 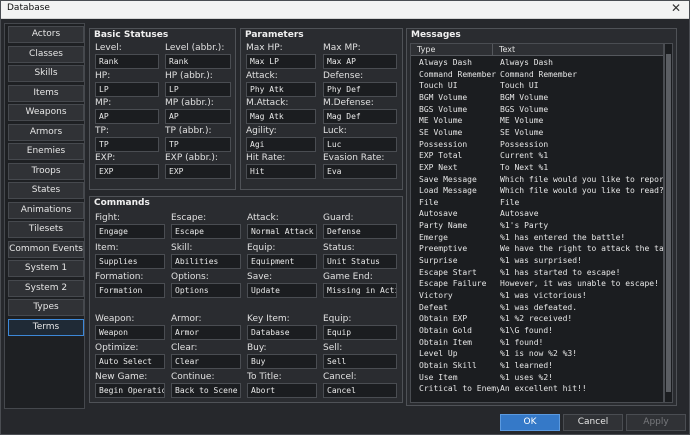 I want to click on command-2-2-field: Update, so click(x=282, y=290).